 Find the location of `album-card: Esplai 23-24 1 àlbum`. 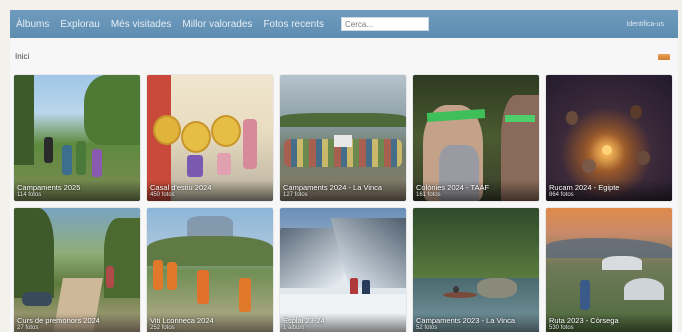

album-card: Esplai 23-24 1 àlbum is located at coordinates (343, 270).